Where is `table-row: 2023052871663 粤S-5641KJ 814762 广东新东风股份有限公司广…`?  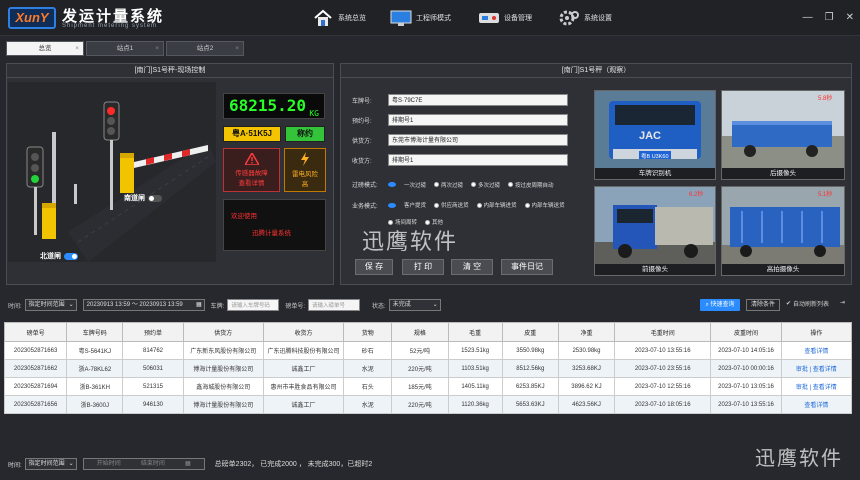
table-row: 2023052871663 粤S-5641KJ 814762 广东新东风股份有限公司广… is located at coordinates (428, 350).